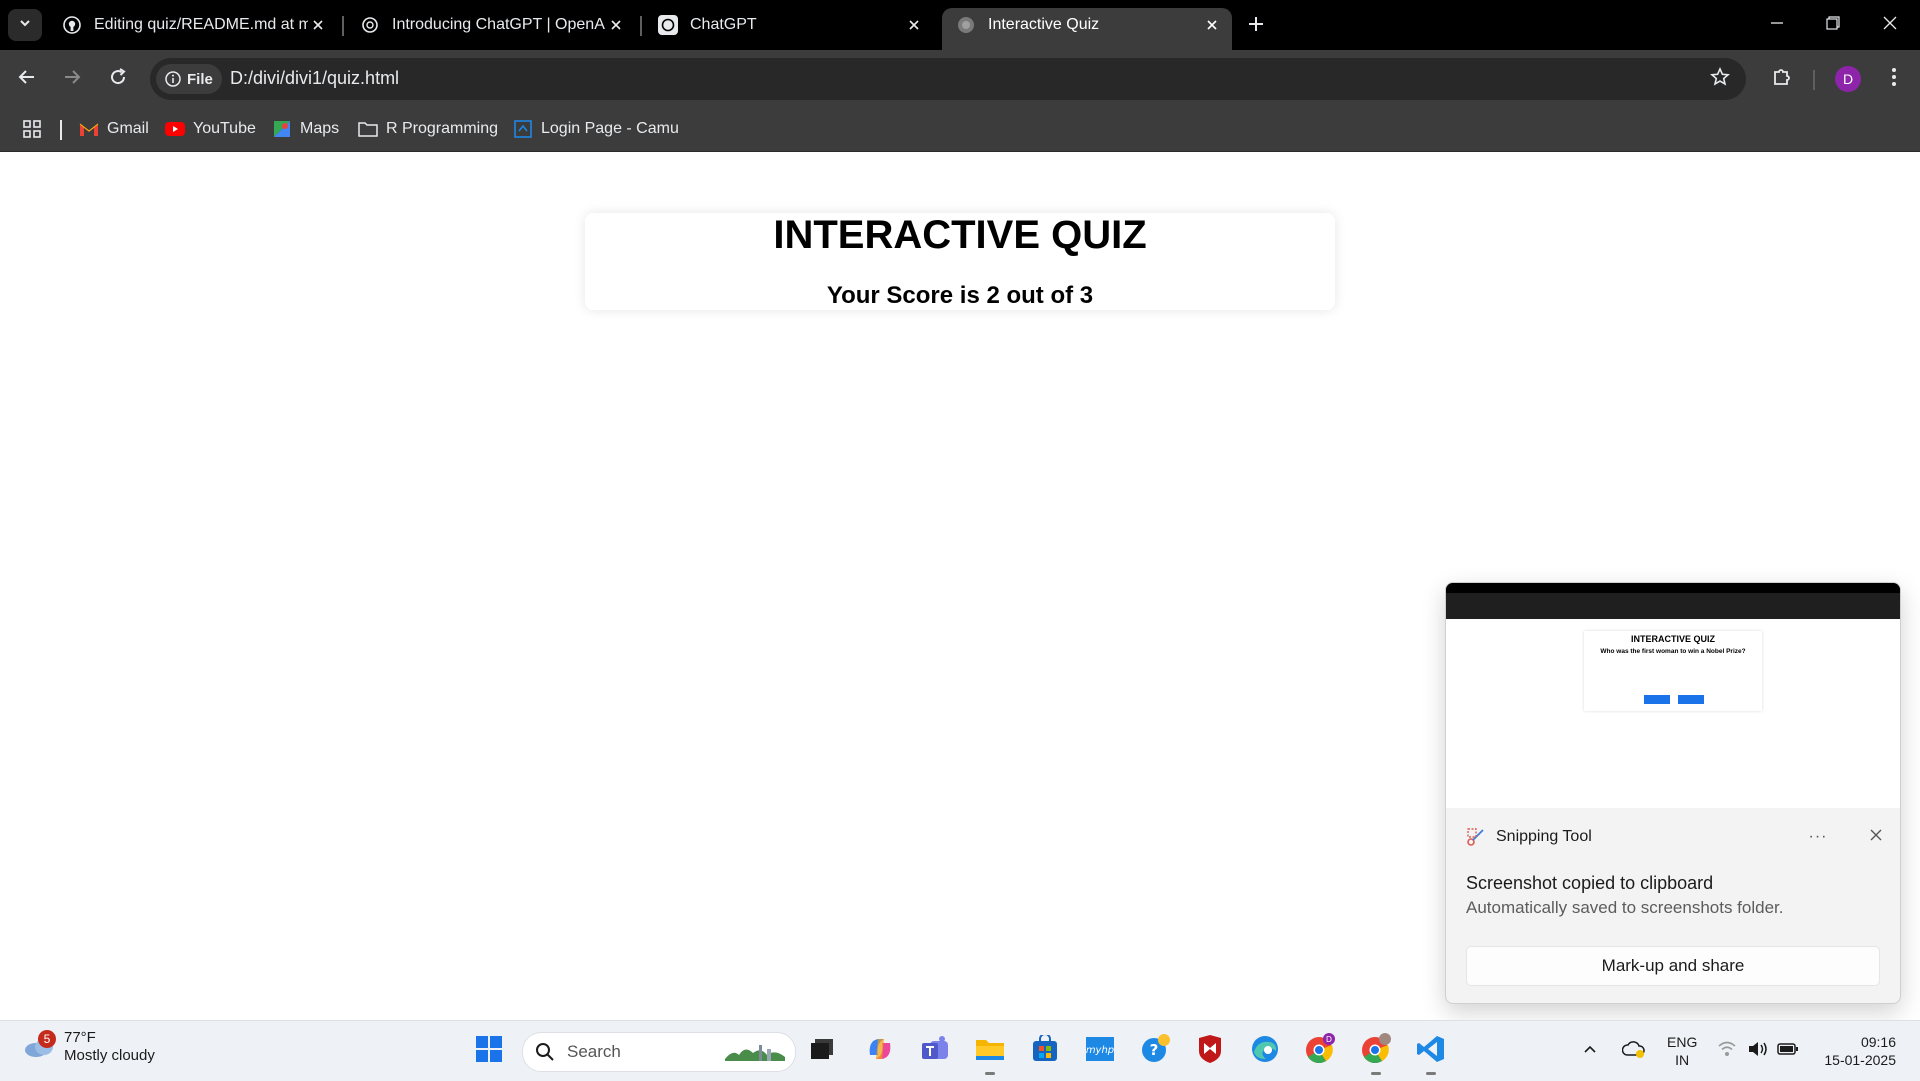  I want to click on taskbar-teams, so click(935, 1051).